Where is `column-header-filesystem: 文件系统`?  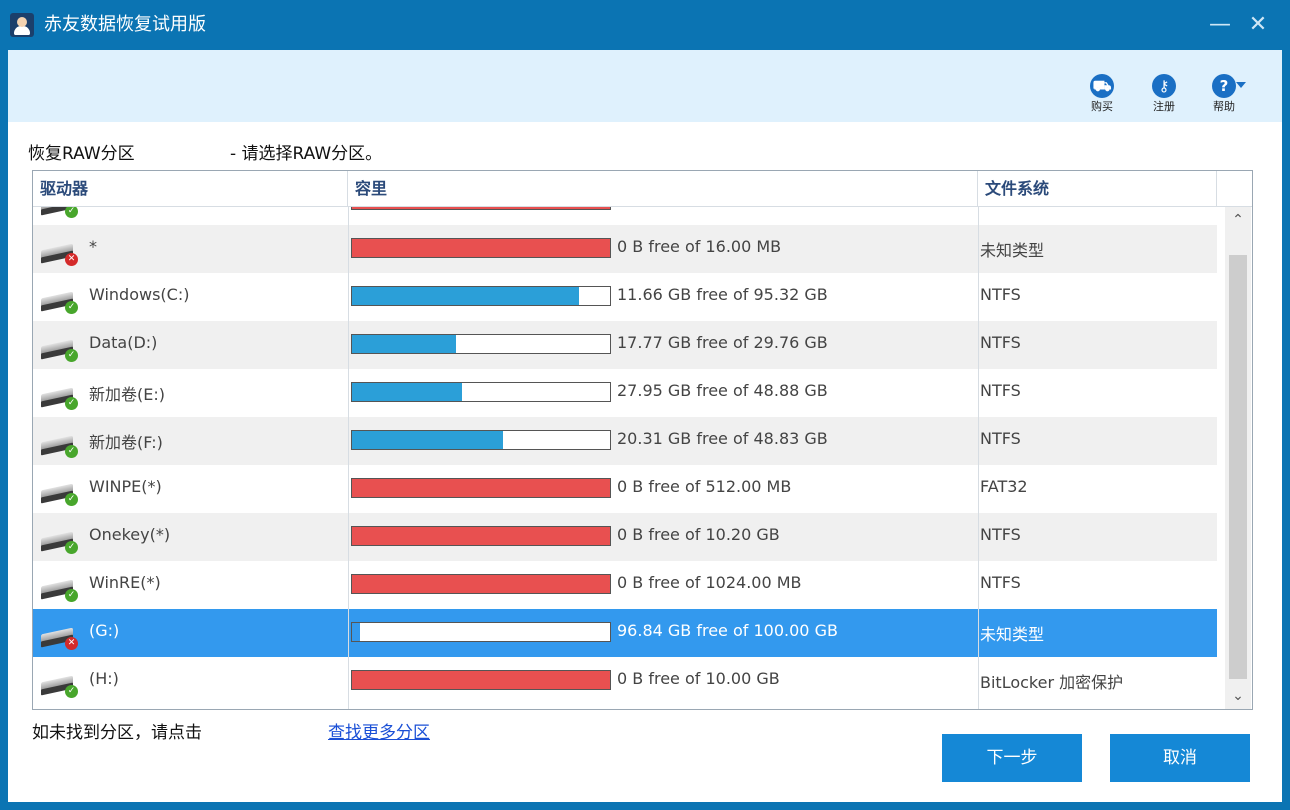 column-header-filesystem: 文件系统 is located at coordinates (1097, 189).